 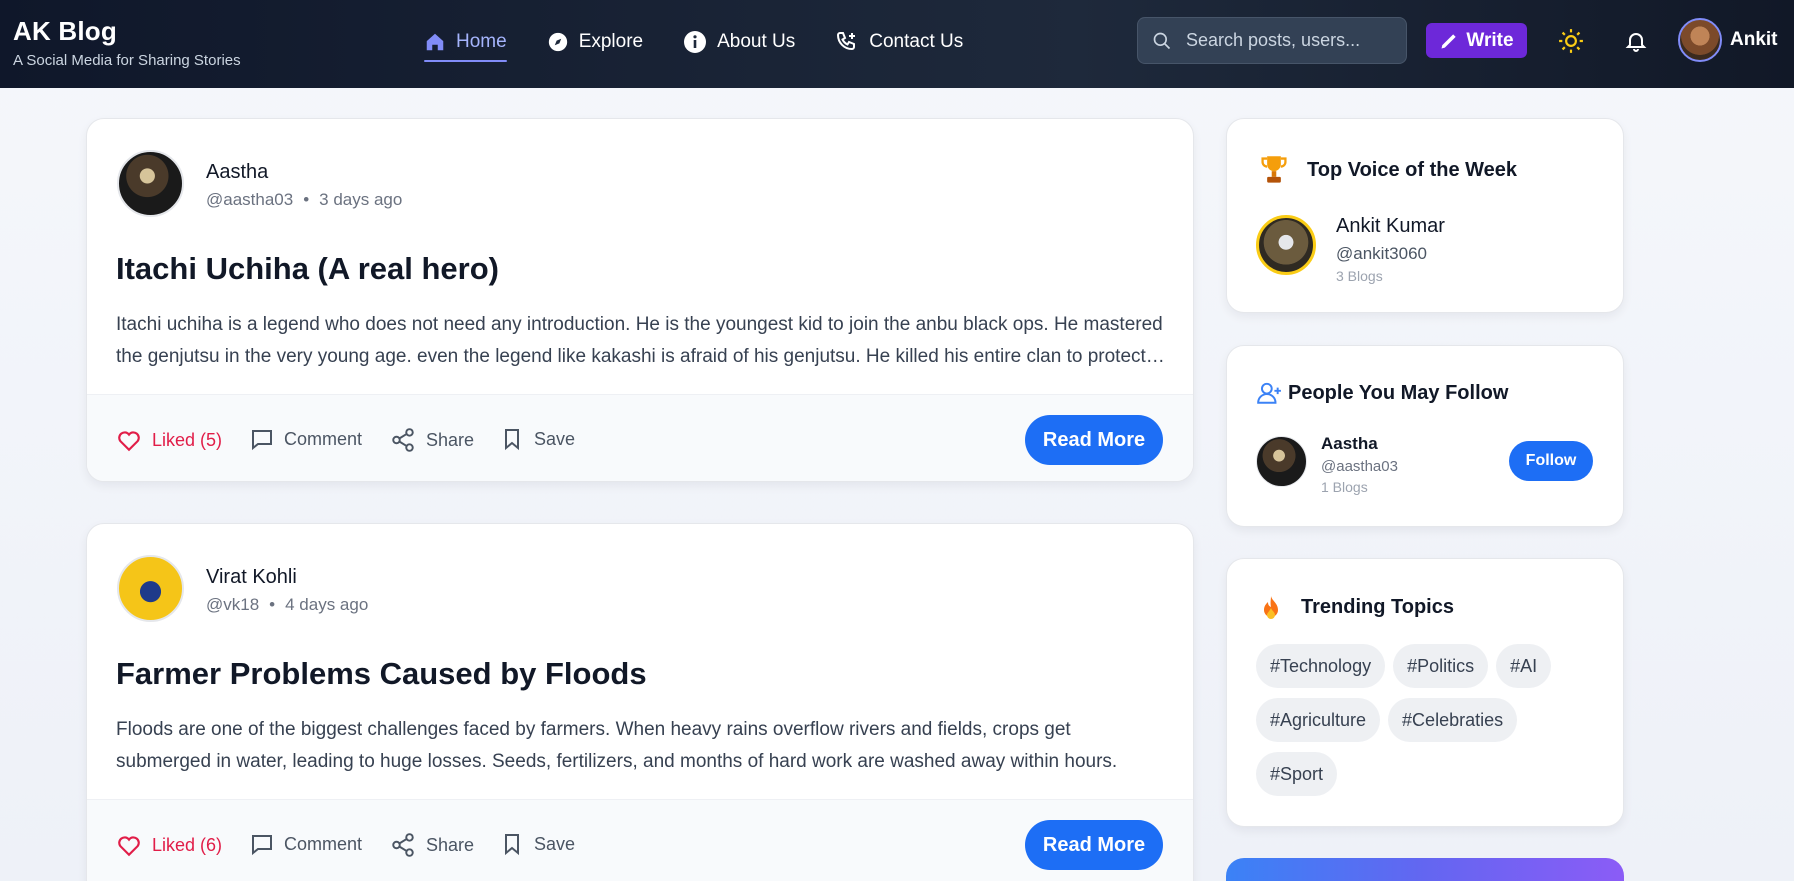 I want to click on post-time: 4 days ago, so click(x=327, y=604).